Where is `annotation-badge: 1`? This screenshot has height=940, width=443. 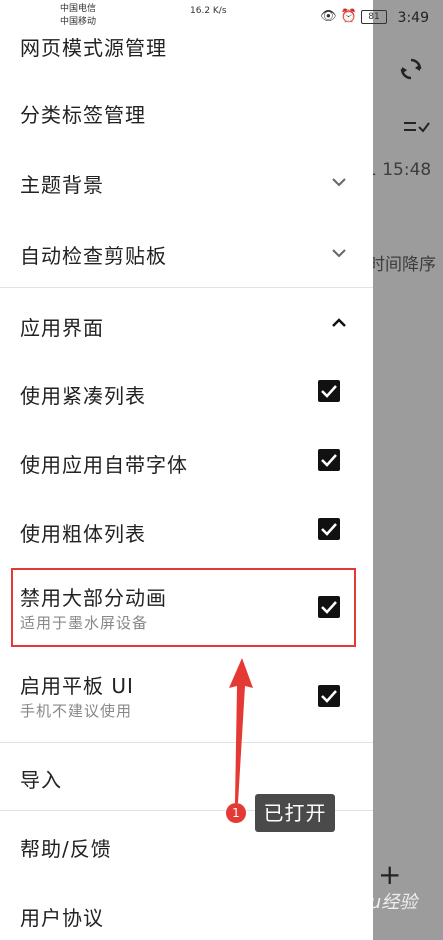 annotation-badge: 1 is located at coordinates (236, 813).